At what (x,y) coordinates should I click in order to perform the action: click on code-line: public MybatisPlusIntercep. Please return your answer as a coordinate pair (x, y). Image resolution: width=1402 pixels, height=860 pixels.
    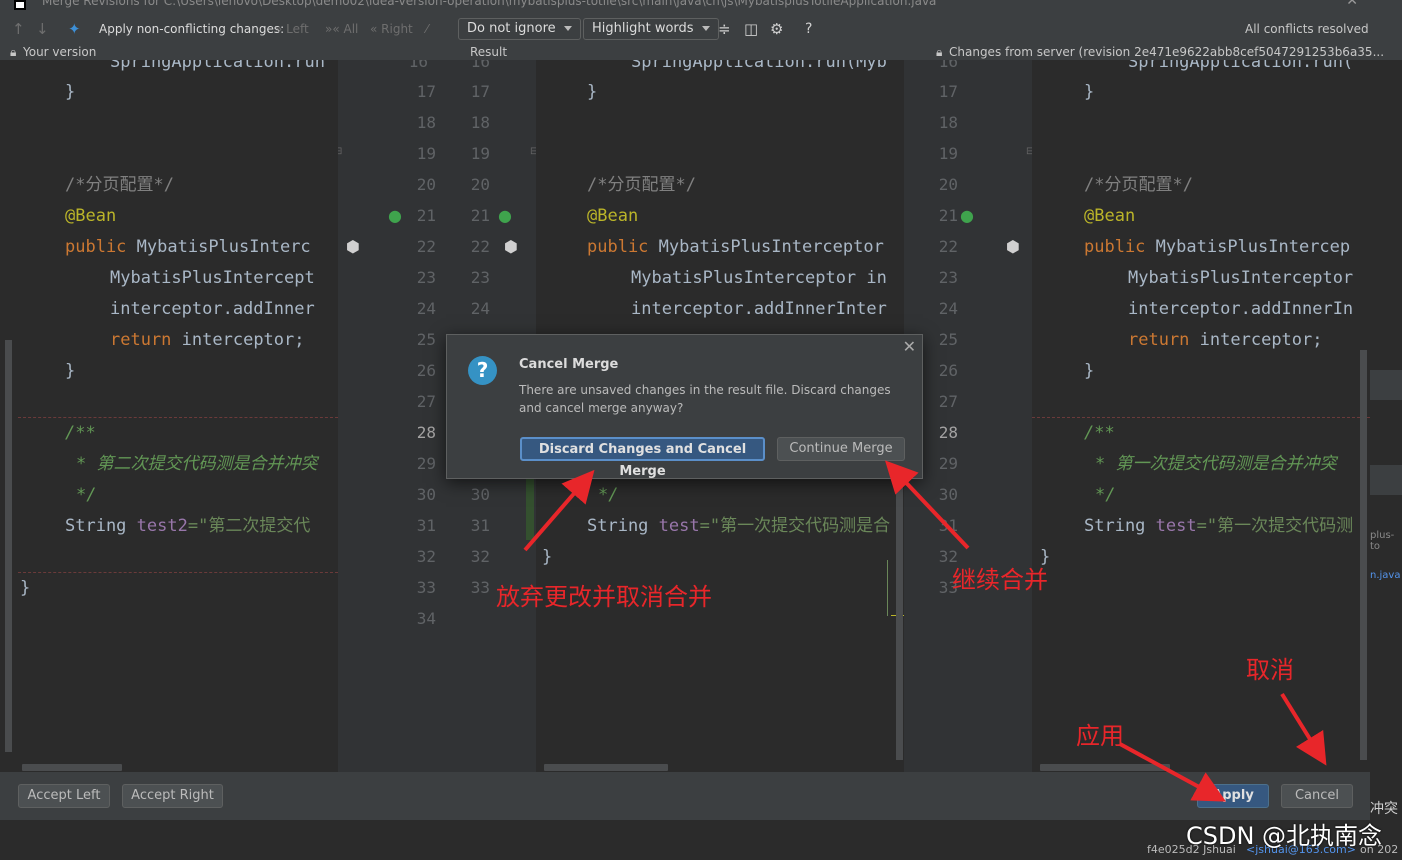
    Looking at the image, I should click on (1217, 247).